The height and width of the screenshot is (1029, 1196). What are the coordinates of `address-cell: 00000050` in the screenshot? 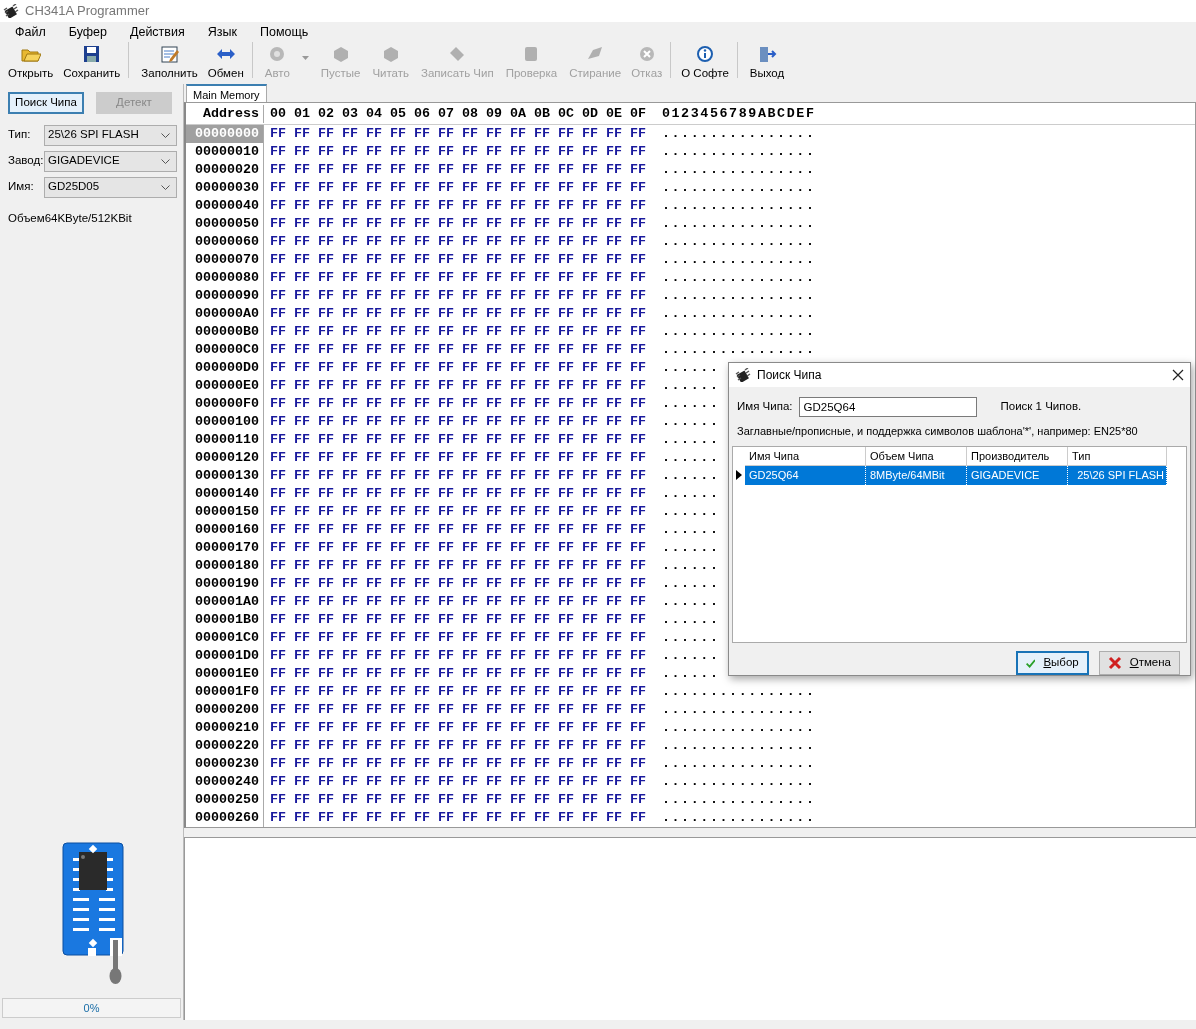 It's located at (225, 224).